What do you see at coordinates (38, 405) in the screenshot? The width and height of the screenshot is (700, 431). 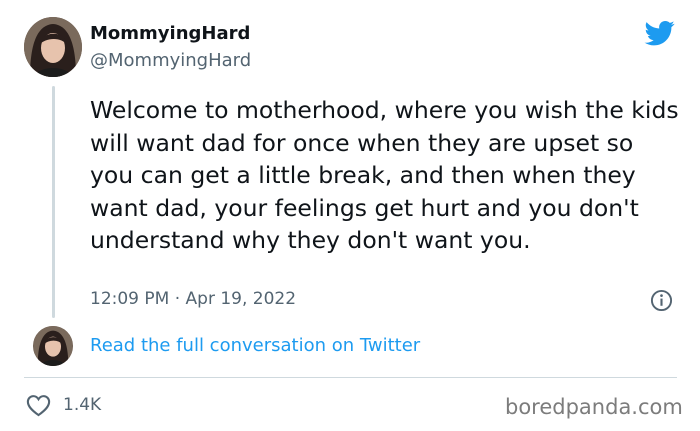 I see `heart-icon` at bounding box center [38, 405].